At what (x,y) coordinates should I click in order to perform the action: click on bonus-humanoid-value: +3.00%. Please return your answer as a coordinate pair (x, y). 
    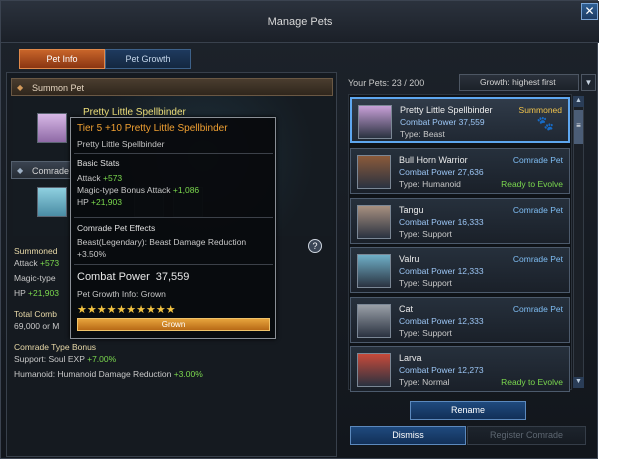
    Looking at the image, I should click on (188, 374).